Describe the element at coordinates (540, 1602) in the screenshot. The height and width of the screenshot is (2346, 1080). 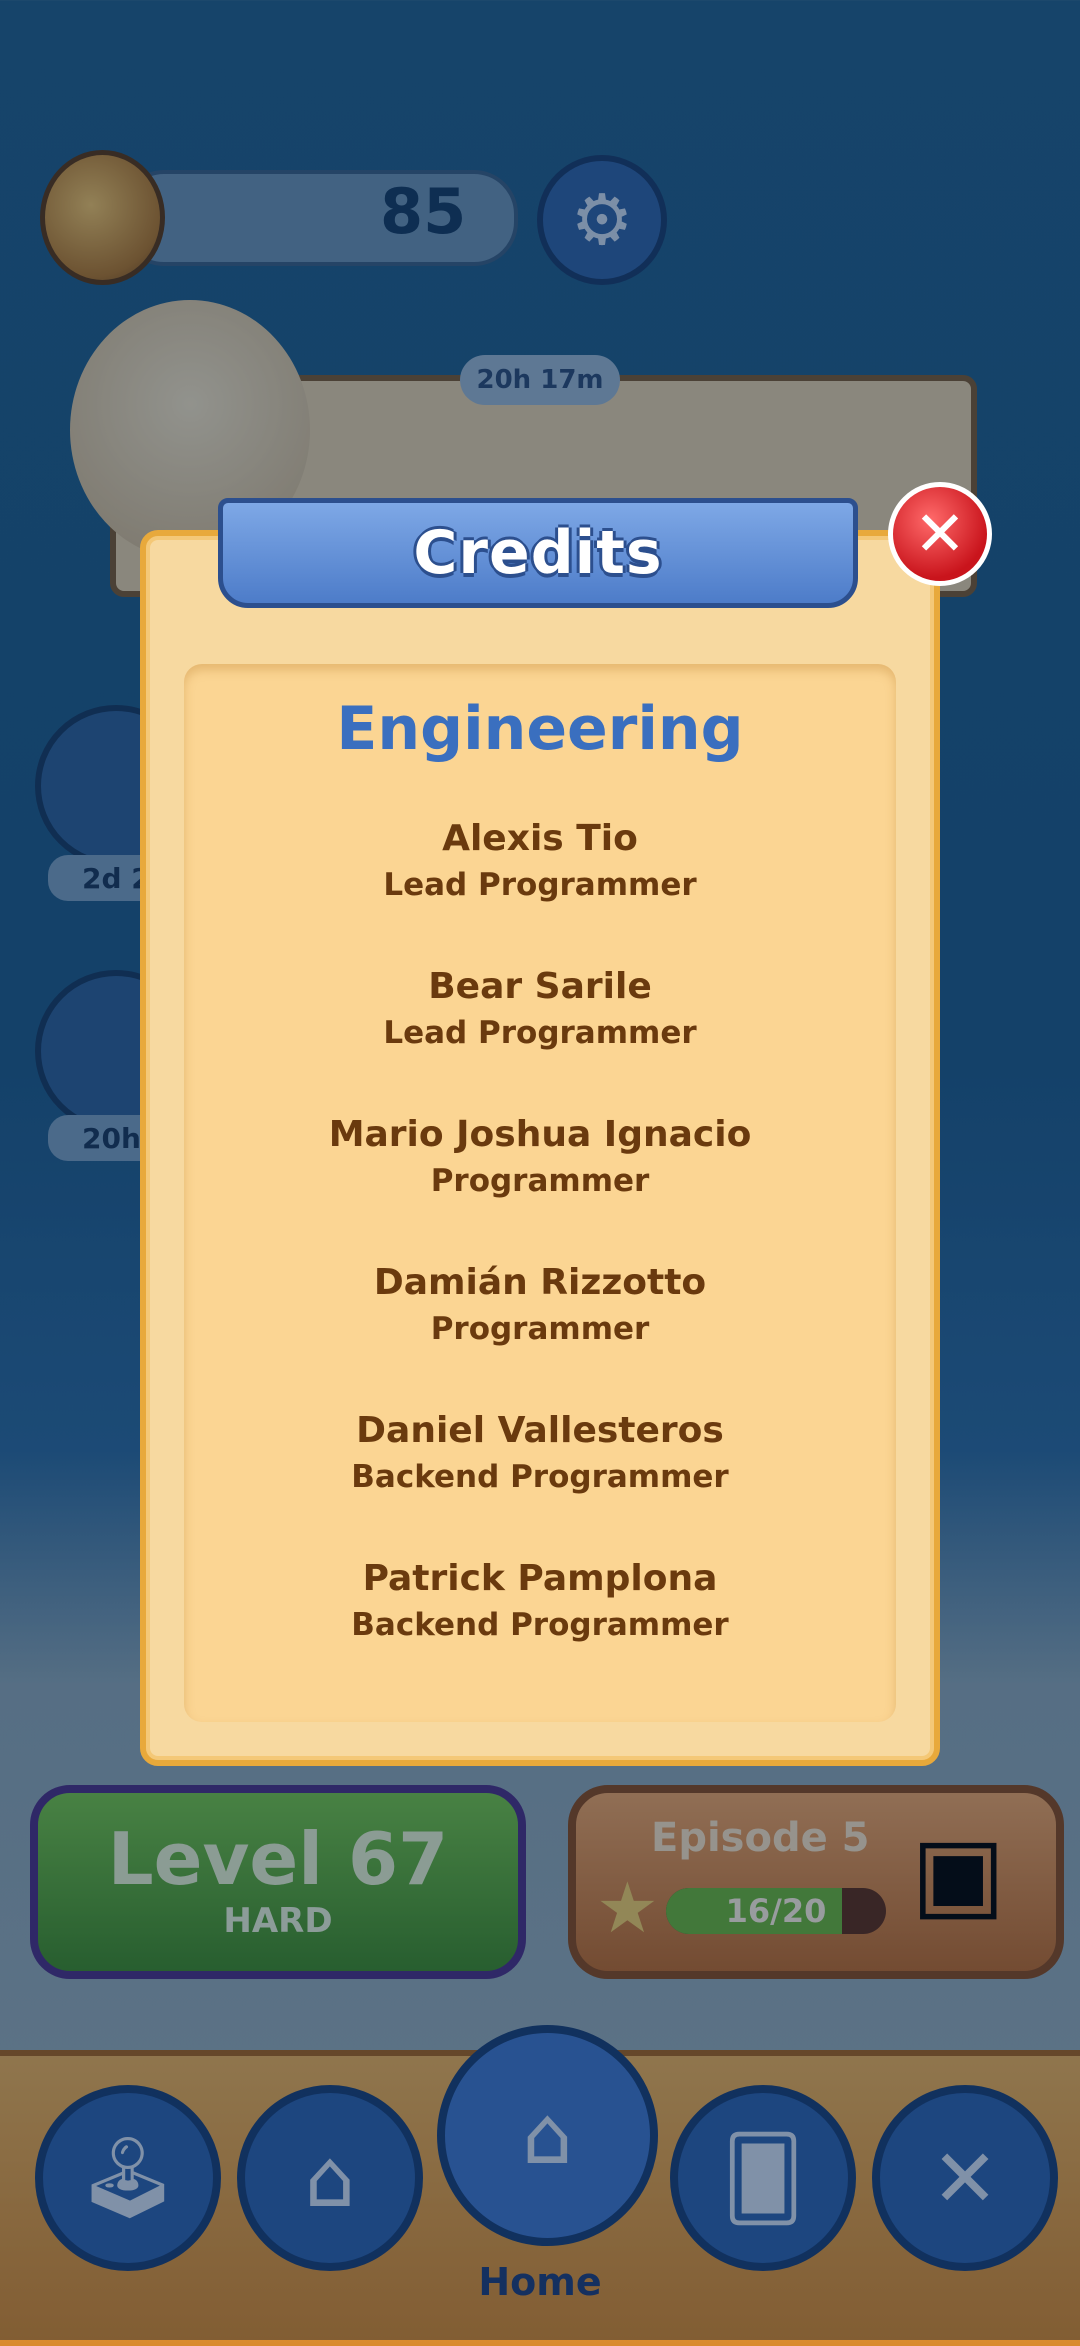
I see `credit-entry: Patrick Pamplona Backend Programmer` at that location.